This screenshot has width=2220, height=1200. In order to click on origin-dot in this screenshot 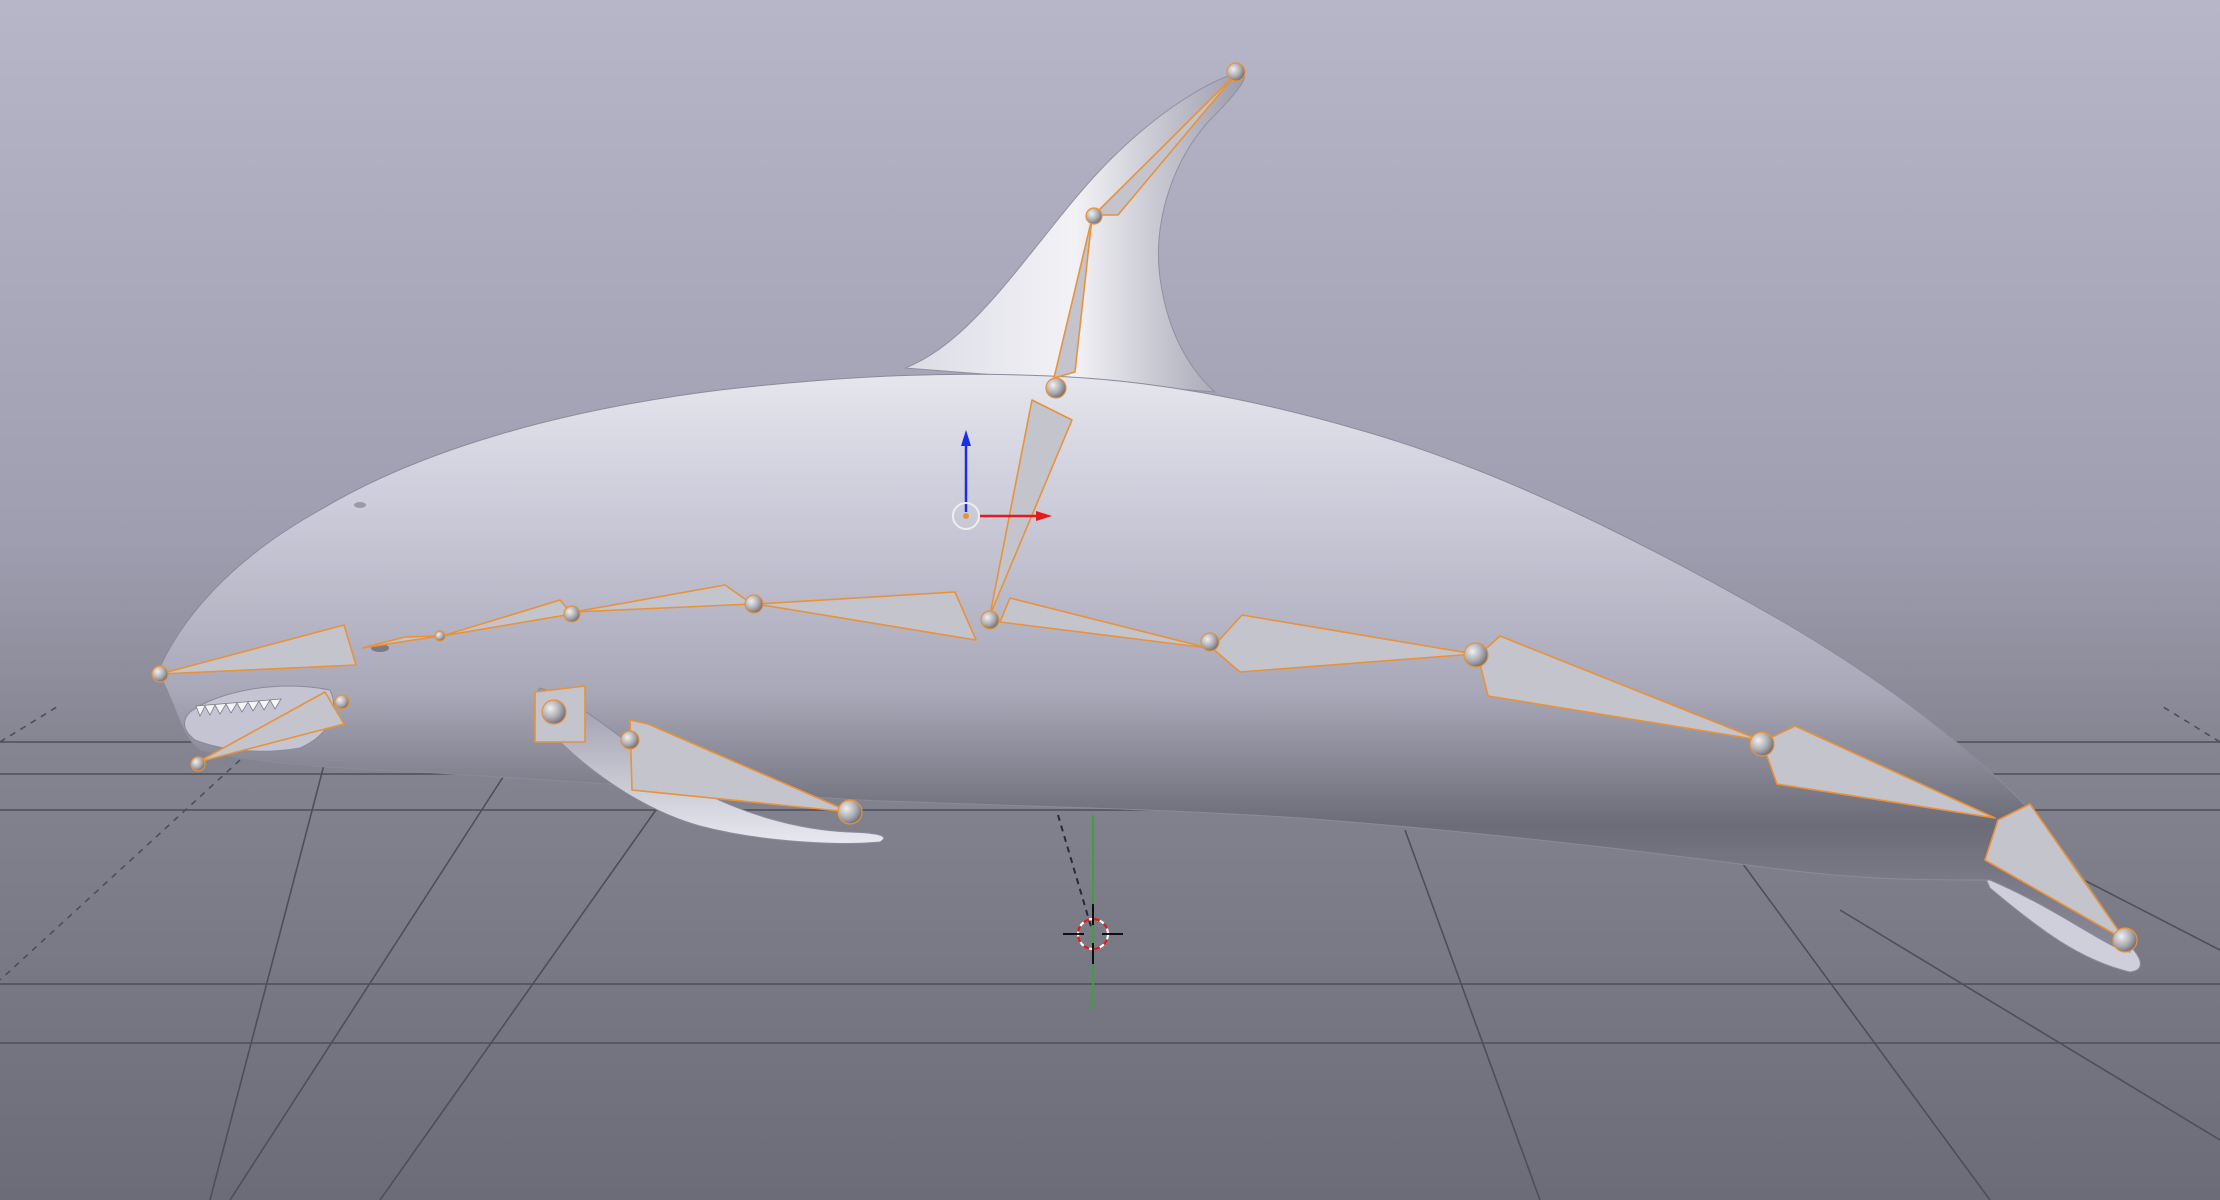, I will do `click(966, 516)`.